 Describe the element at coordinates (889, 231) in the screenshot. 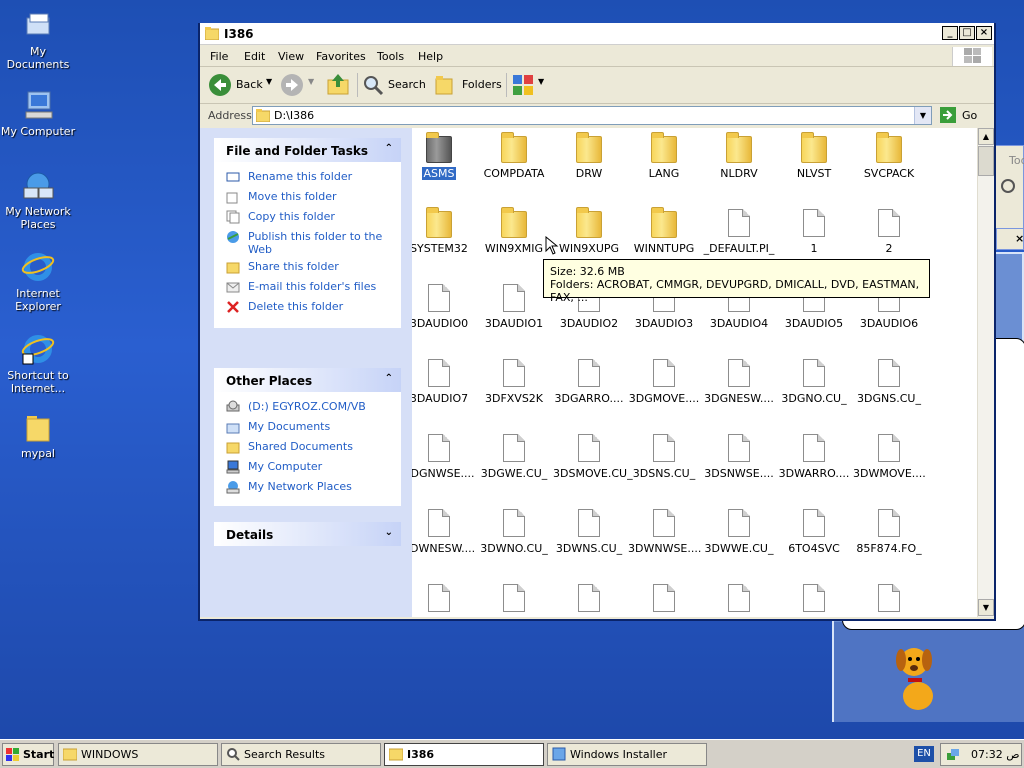

I see `file-item: 2` at that location.